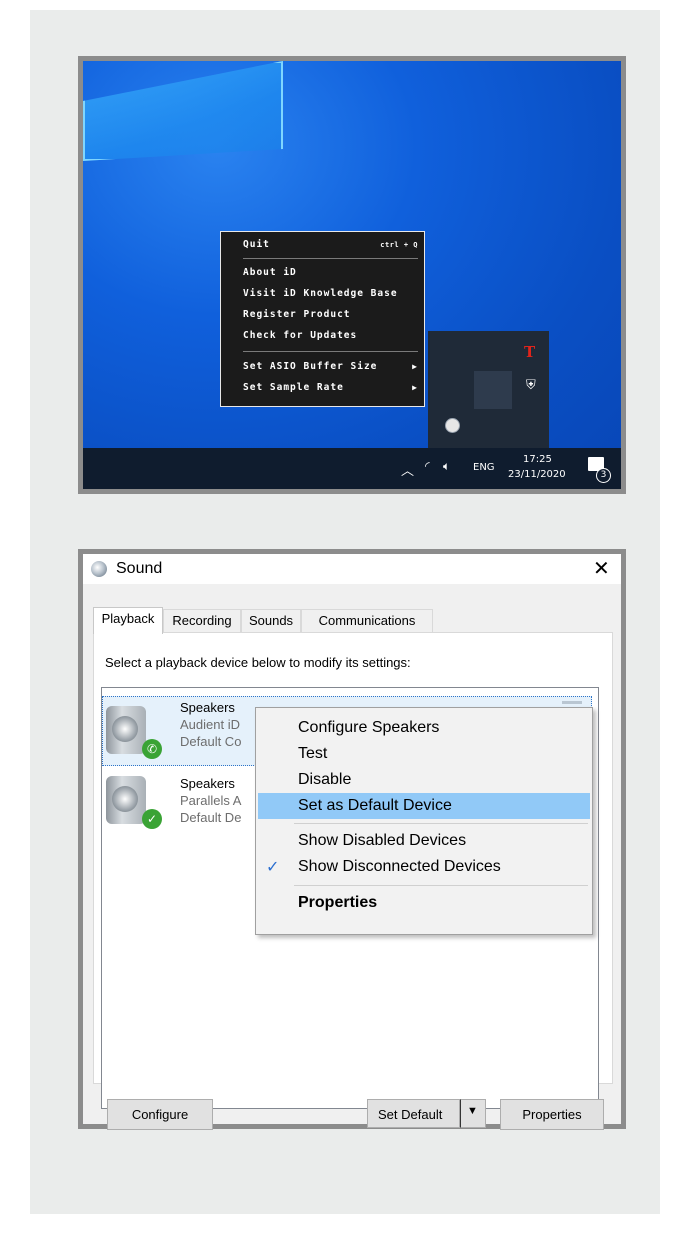 Image resolution: width=690 pixels, height=1241 pixels. I want to click on chevron-up-icon: ︿, so click(407, 469).